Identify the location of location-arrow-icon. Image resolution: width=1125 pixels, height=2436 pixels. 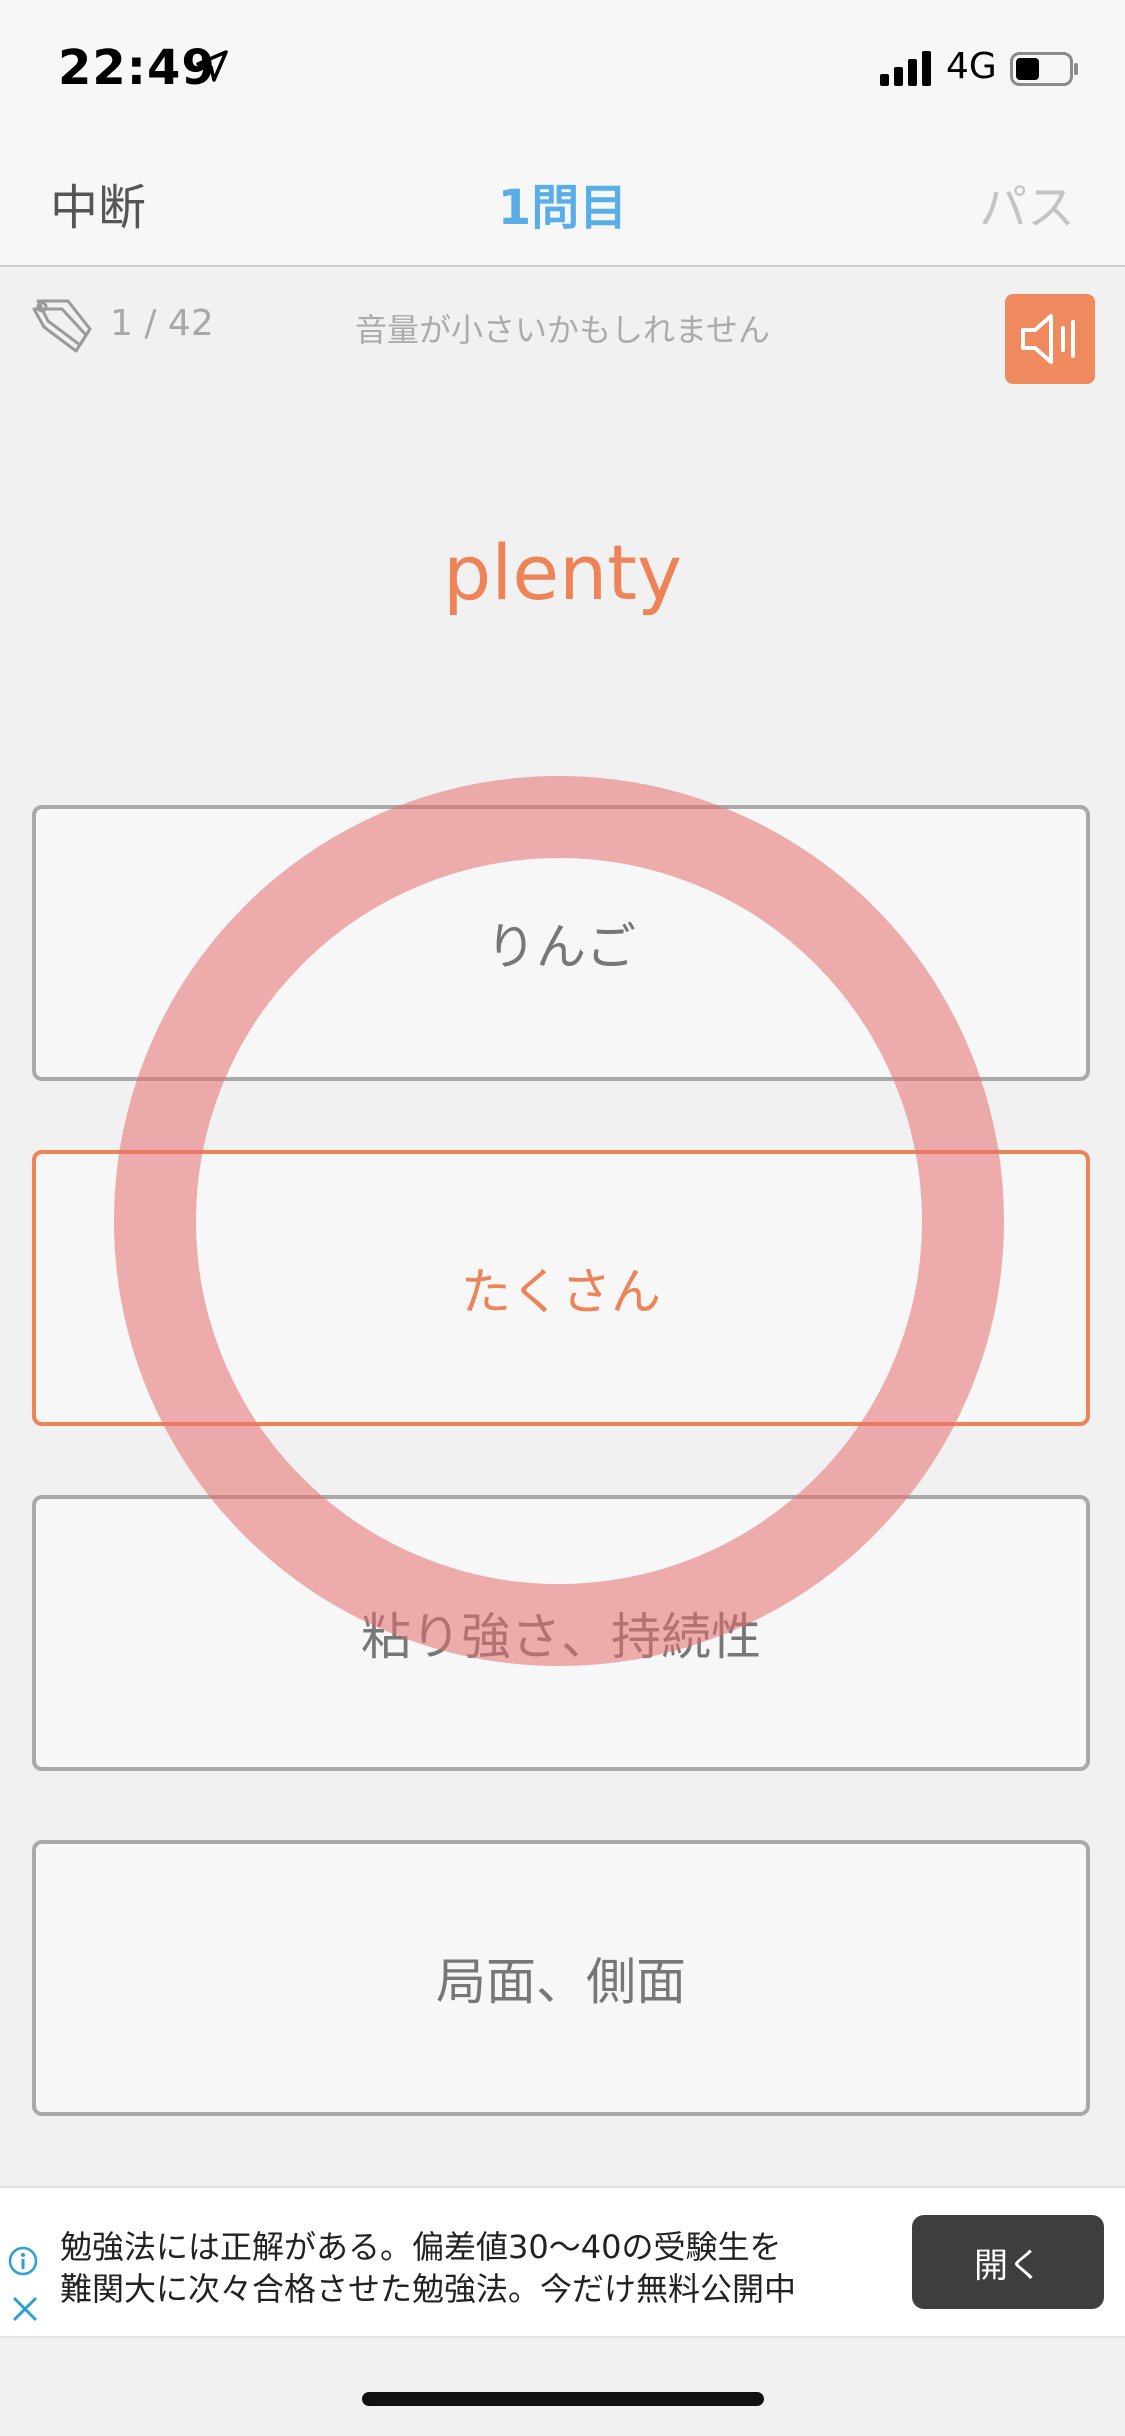
(212, 66).